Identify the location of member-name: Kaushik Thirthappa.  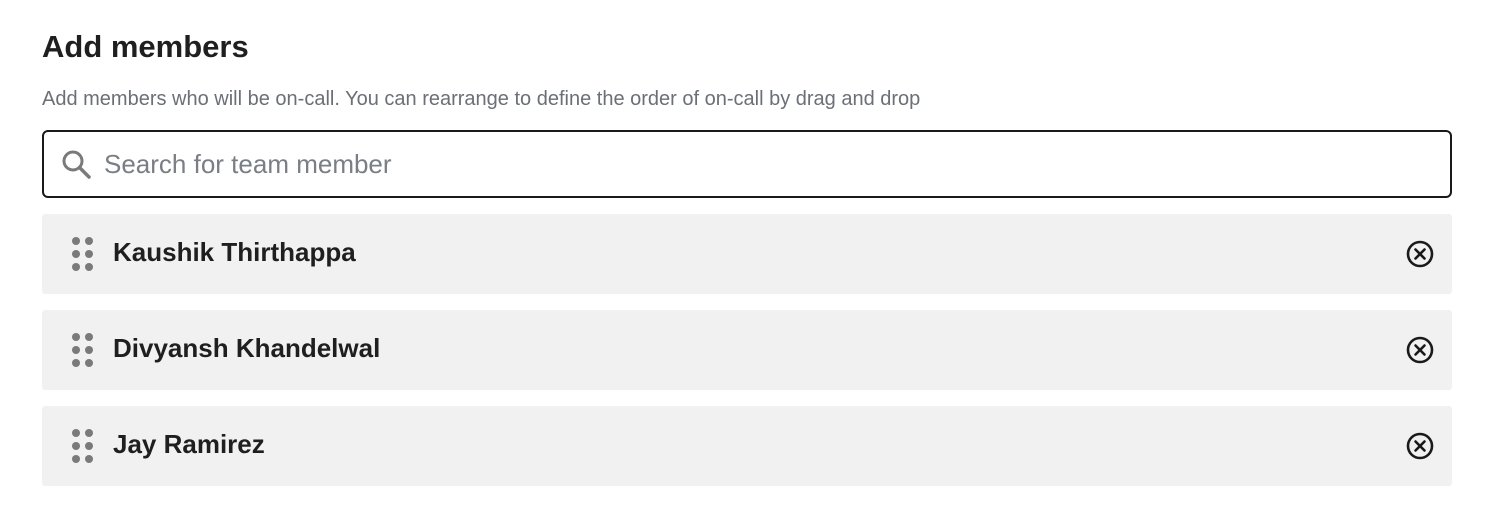
(234, 252).